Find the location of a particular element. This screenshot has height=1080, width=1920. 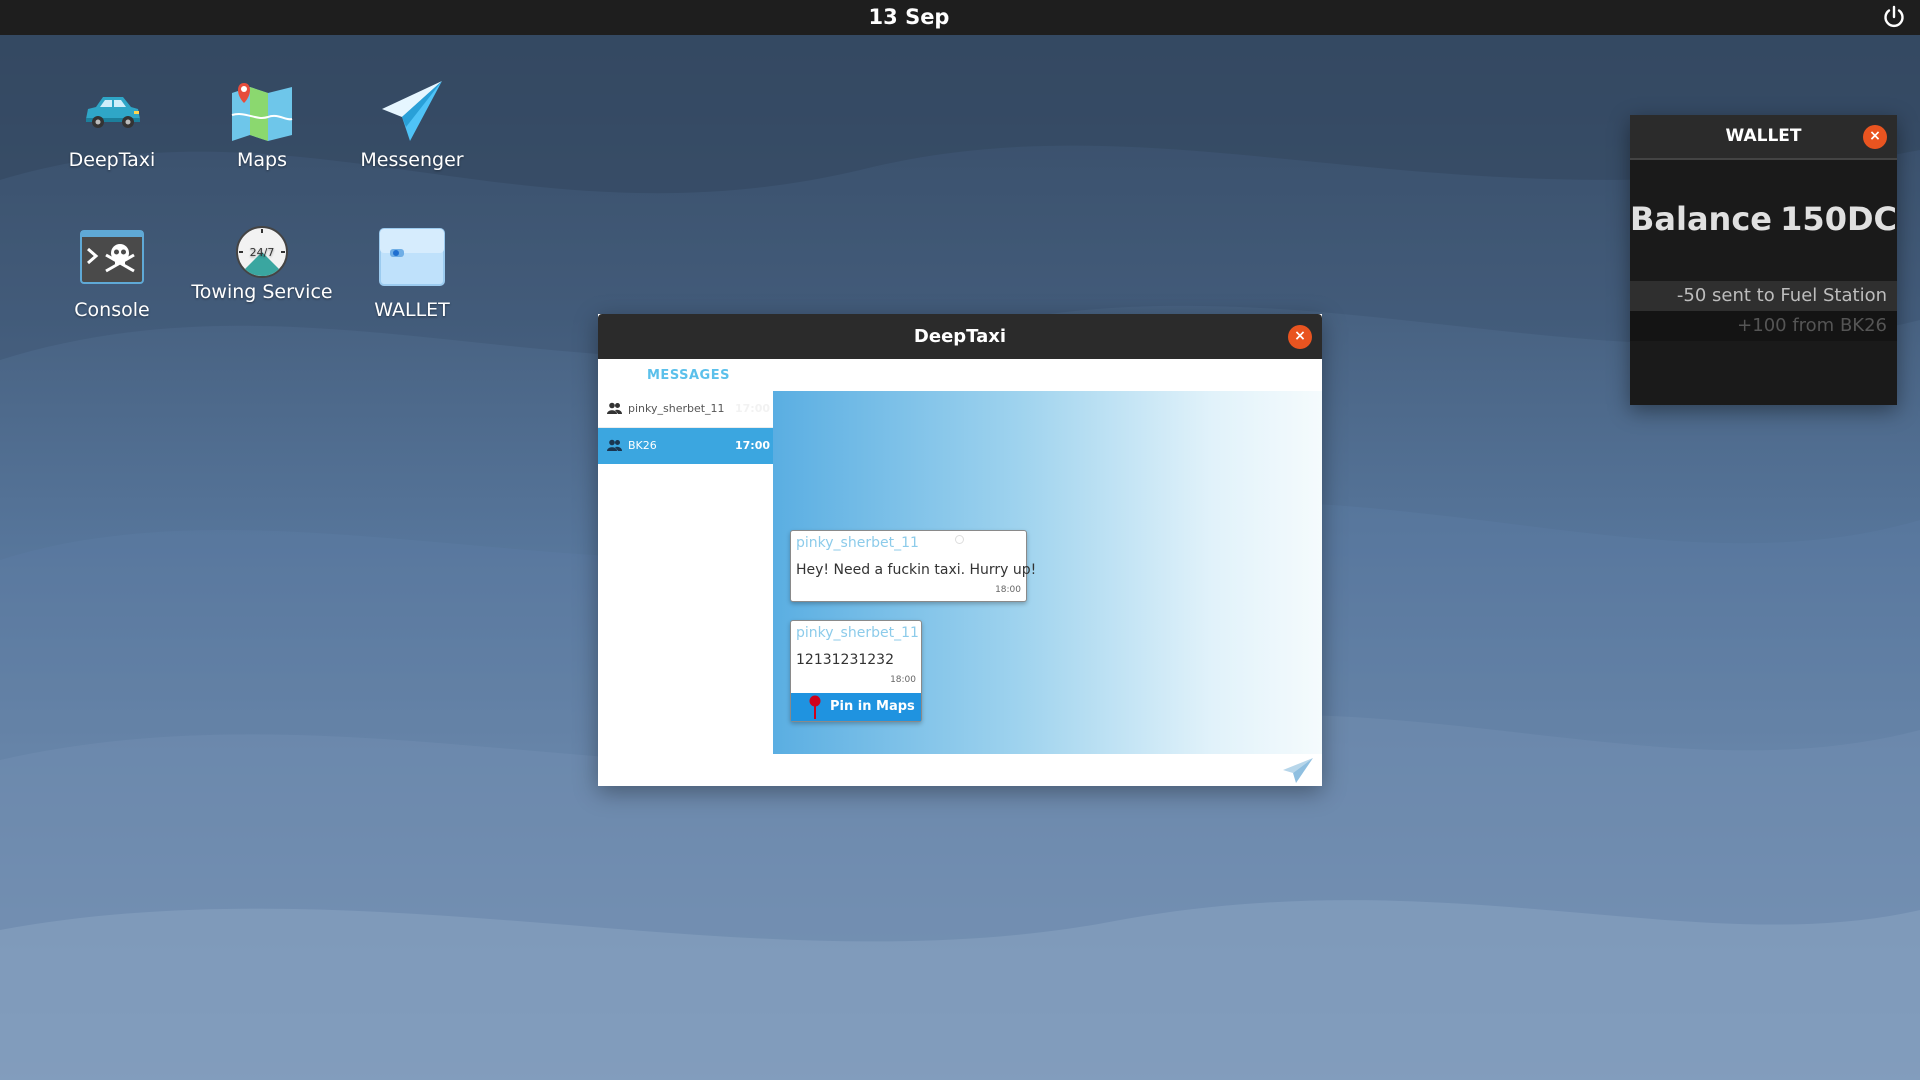

send-icon is located at coordinates (1298, 770).